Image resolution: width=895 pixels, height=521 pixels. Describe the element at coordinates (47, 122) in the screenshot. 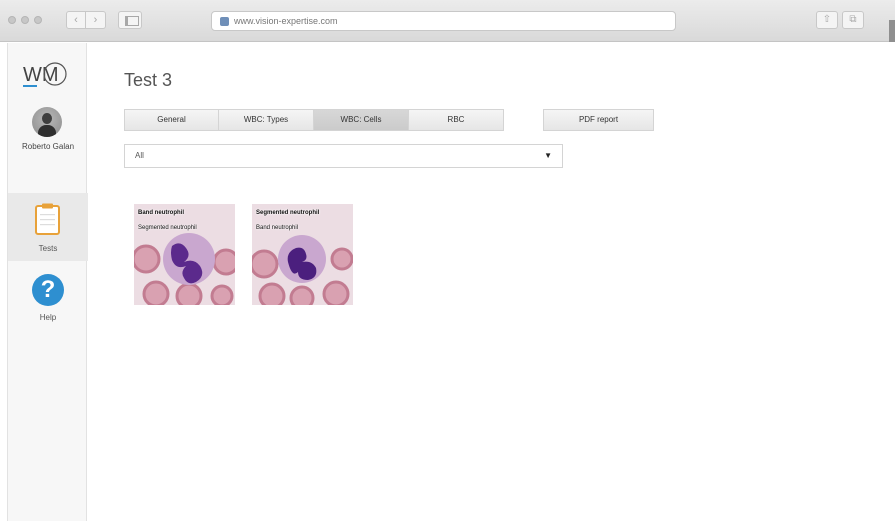

I see `avatar` at that location.